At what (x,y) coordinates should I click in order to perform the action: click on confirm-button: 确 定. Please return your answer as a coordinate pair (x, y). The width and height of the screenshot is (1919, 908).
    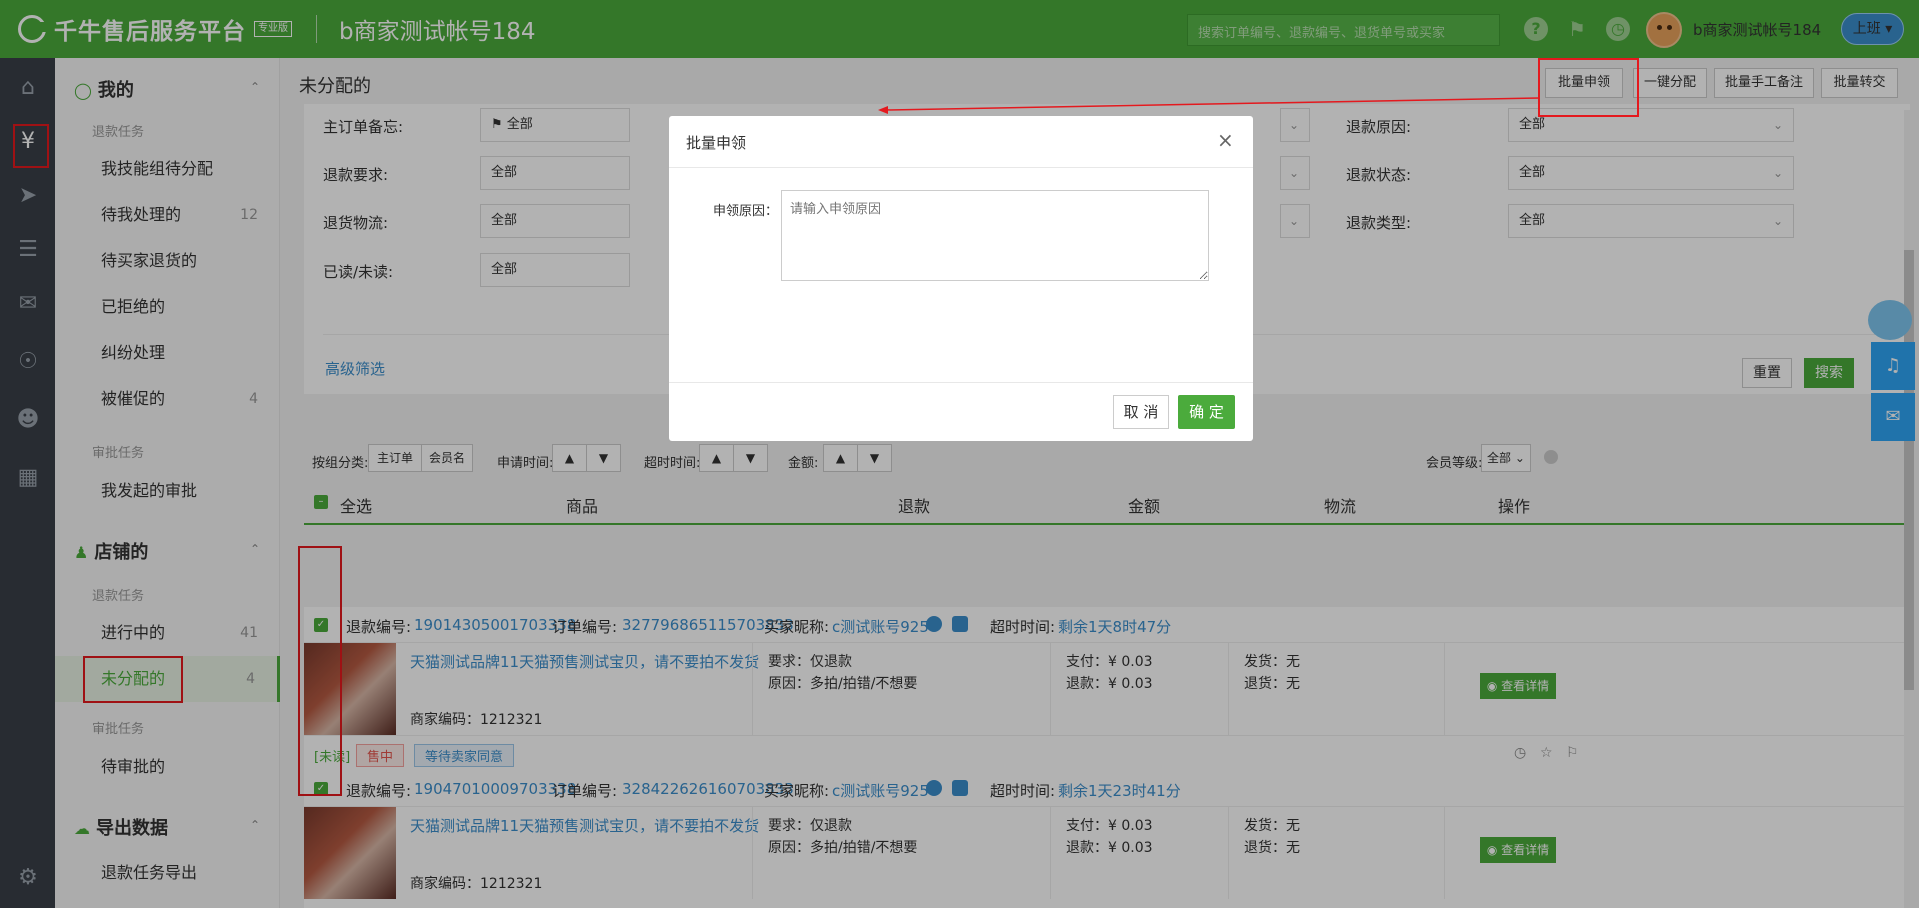
    Looking at the image, I should click on (1206, 412).